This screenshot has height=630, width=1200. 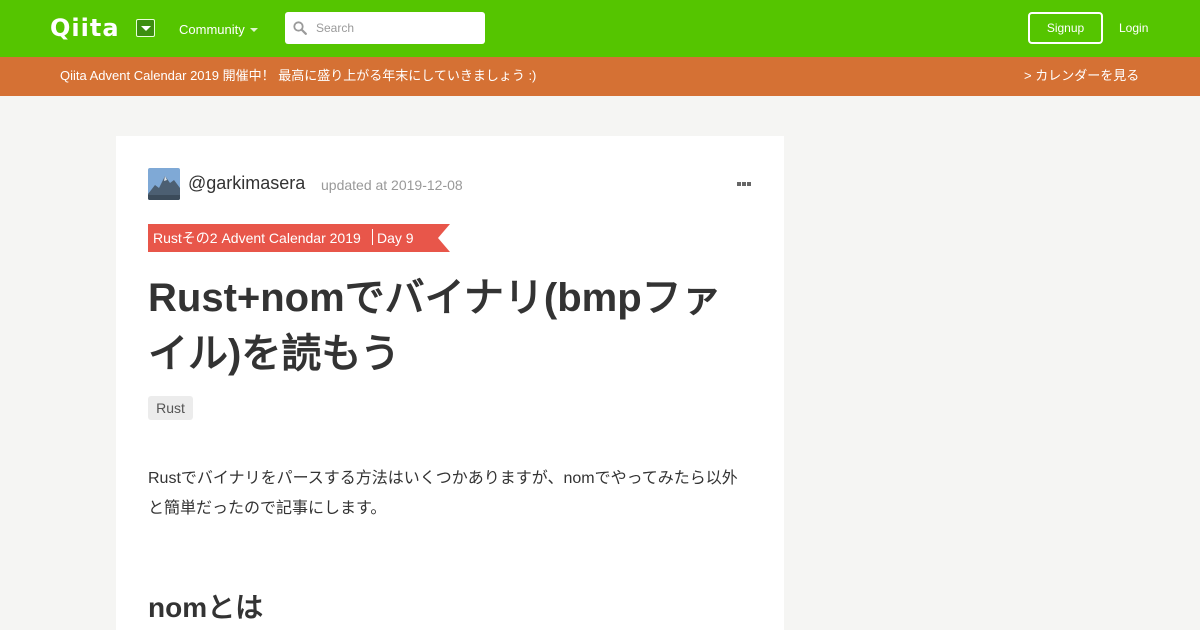 I want to click on avatar-image, so click(x=164, y=184).